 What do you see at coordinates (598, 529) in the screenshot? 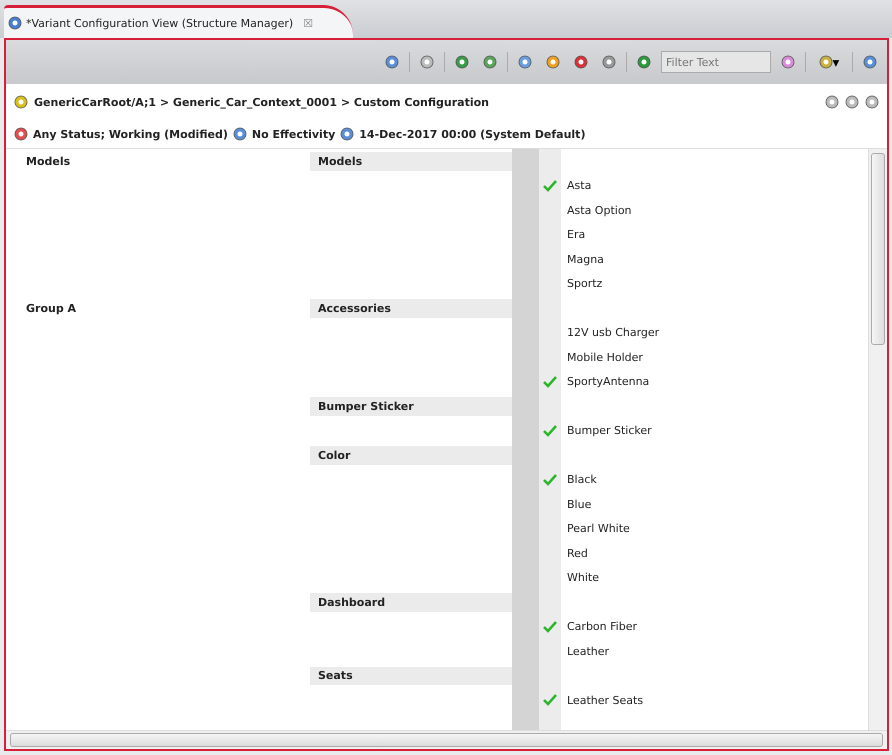
I see `option-label: Pearl White` at bounding box center [598, 529].